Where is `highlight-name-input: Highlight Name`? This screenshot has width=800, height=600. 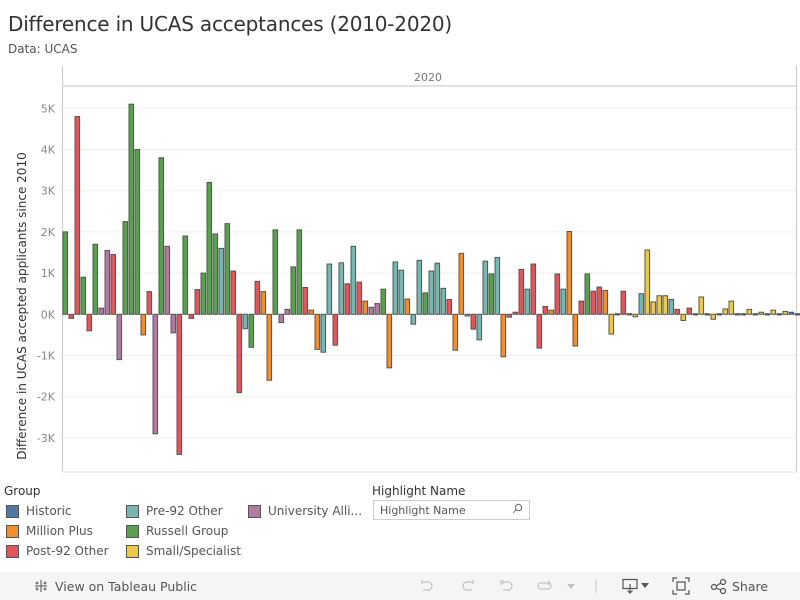
highlight-name-input: Highlight Name is located at coordinates (451, 510).